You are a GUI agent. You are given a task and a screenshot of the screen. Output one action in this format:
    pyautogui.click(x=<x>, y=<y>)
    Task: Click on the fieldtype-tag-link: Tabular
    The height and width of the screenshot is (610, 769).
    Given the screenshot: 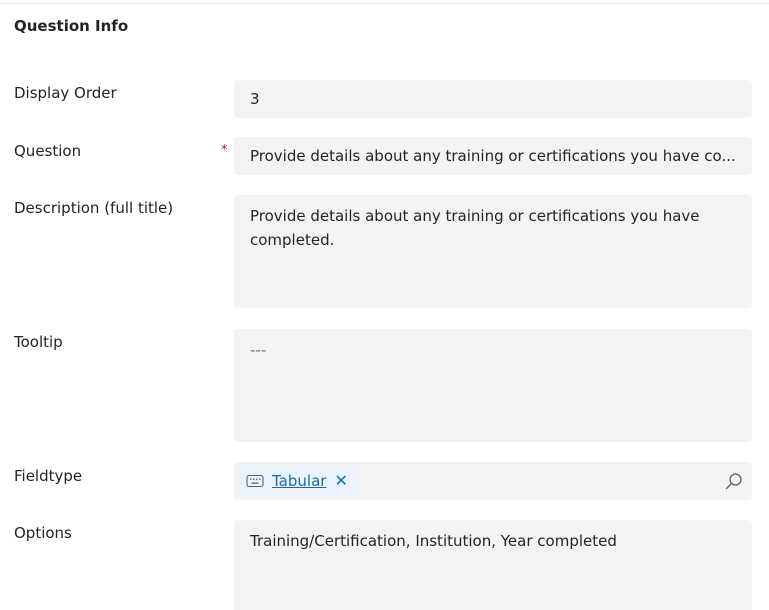 What is the action you would take?
    pyautogui.click(x=299, y=481)
    